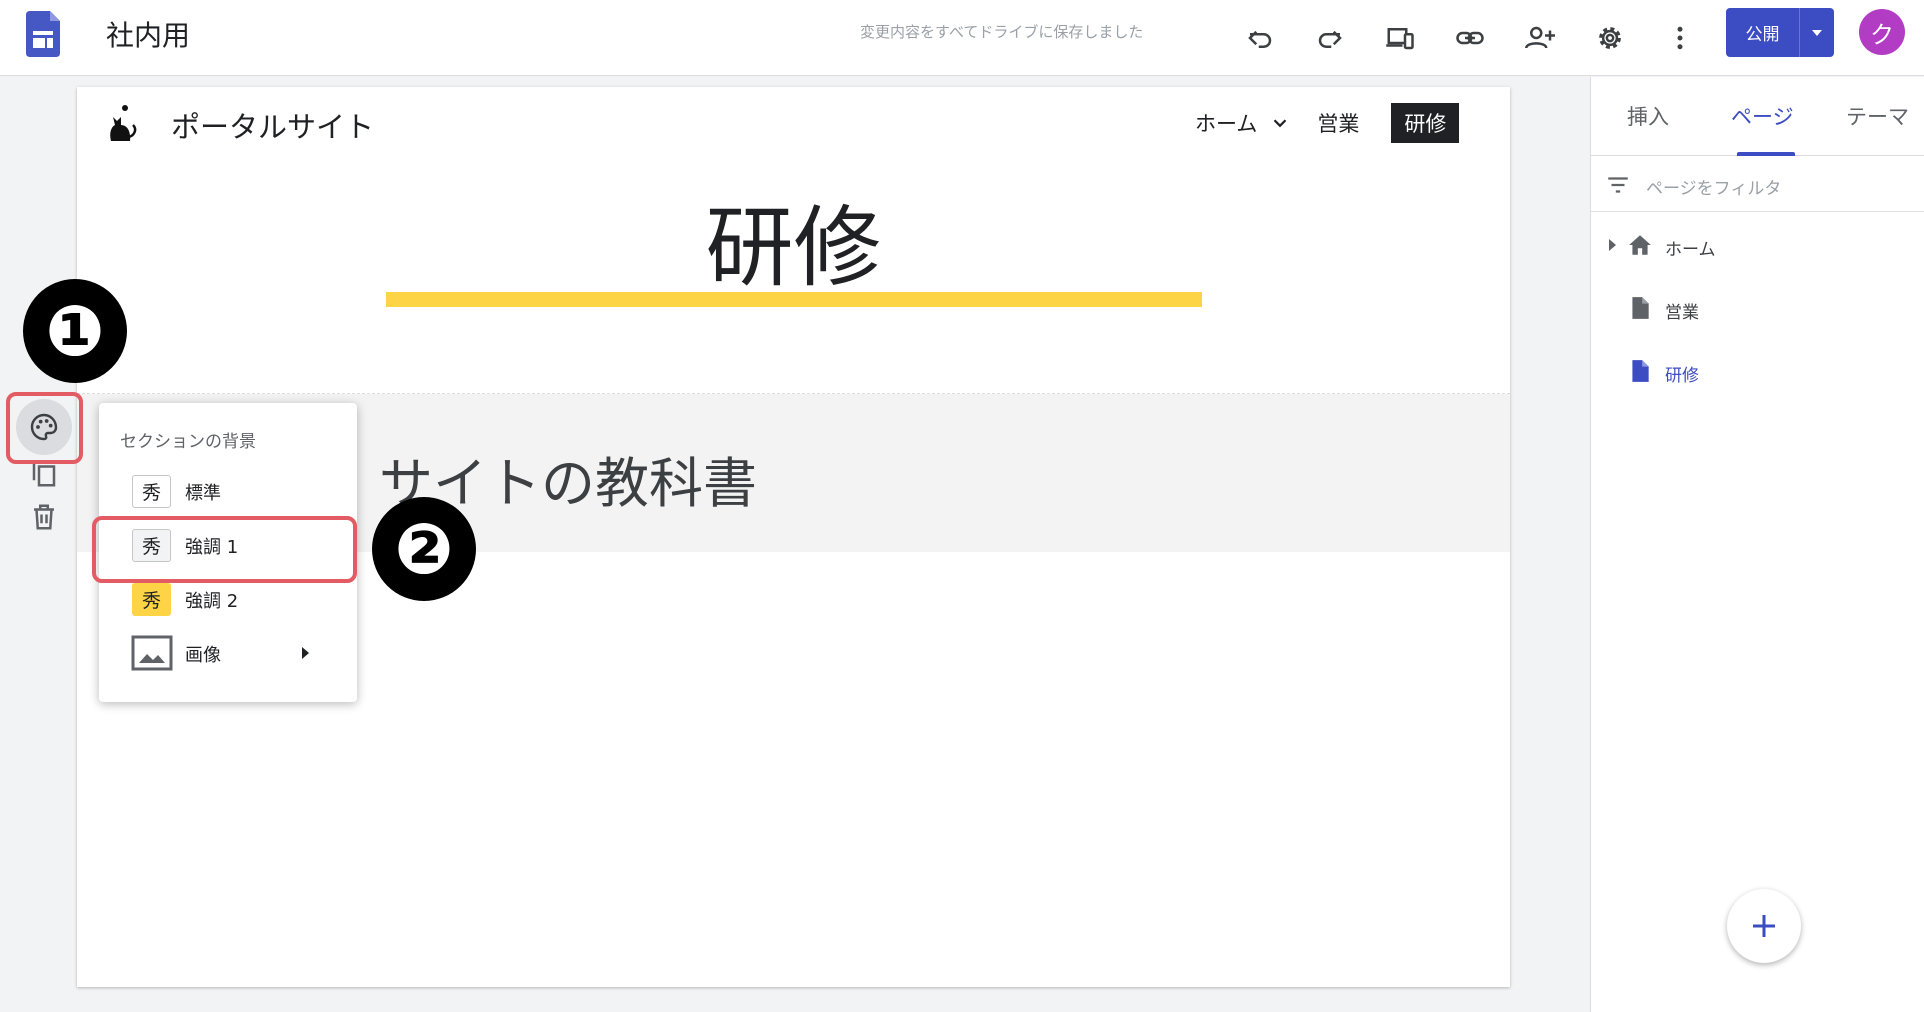 Image resolution: width=1924 pixels, height=1012 pixels. What do you see at coordinates (151, 599) in the screenshot?
I see `swatch-emphasis-2: 秀` at bounding box center [151, 599].